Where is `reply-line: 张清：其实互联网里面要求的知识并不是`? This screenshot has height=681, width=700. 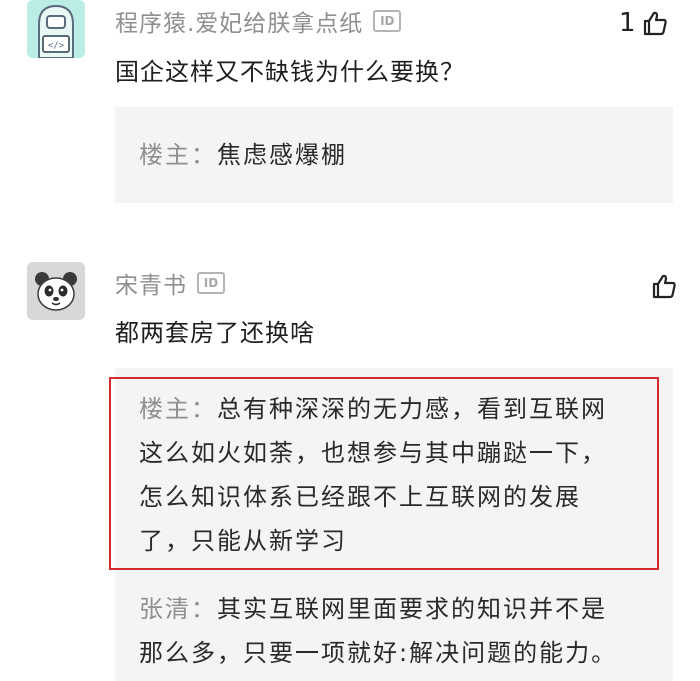 reply-line: 张清：其实互联网里面要求的知识并不是 is located at coordinates (378, 609).